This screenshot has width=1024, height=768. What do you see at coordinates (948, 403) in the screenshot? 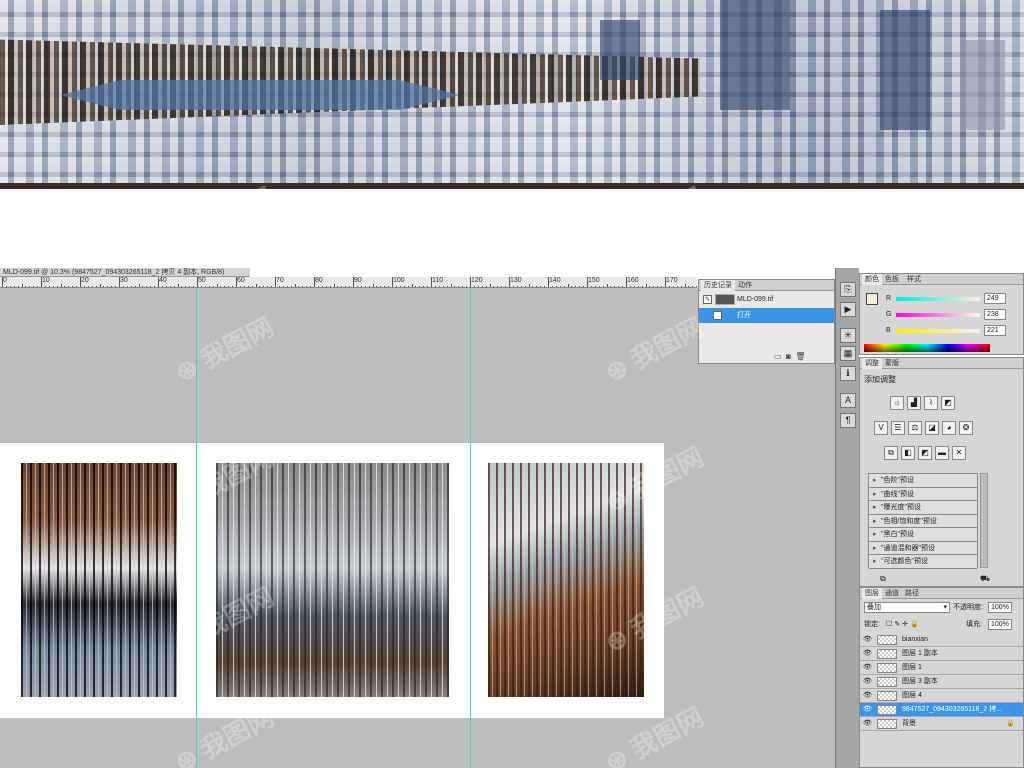
I see `exposure-icon: ◩` at bounding box center [948, 403].